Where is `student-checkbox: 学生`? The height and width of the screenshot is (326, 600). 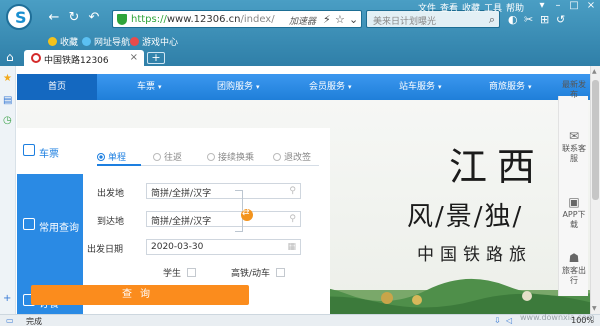 student-checkbox: 学生 is located at coordinates (180, 272).